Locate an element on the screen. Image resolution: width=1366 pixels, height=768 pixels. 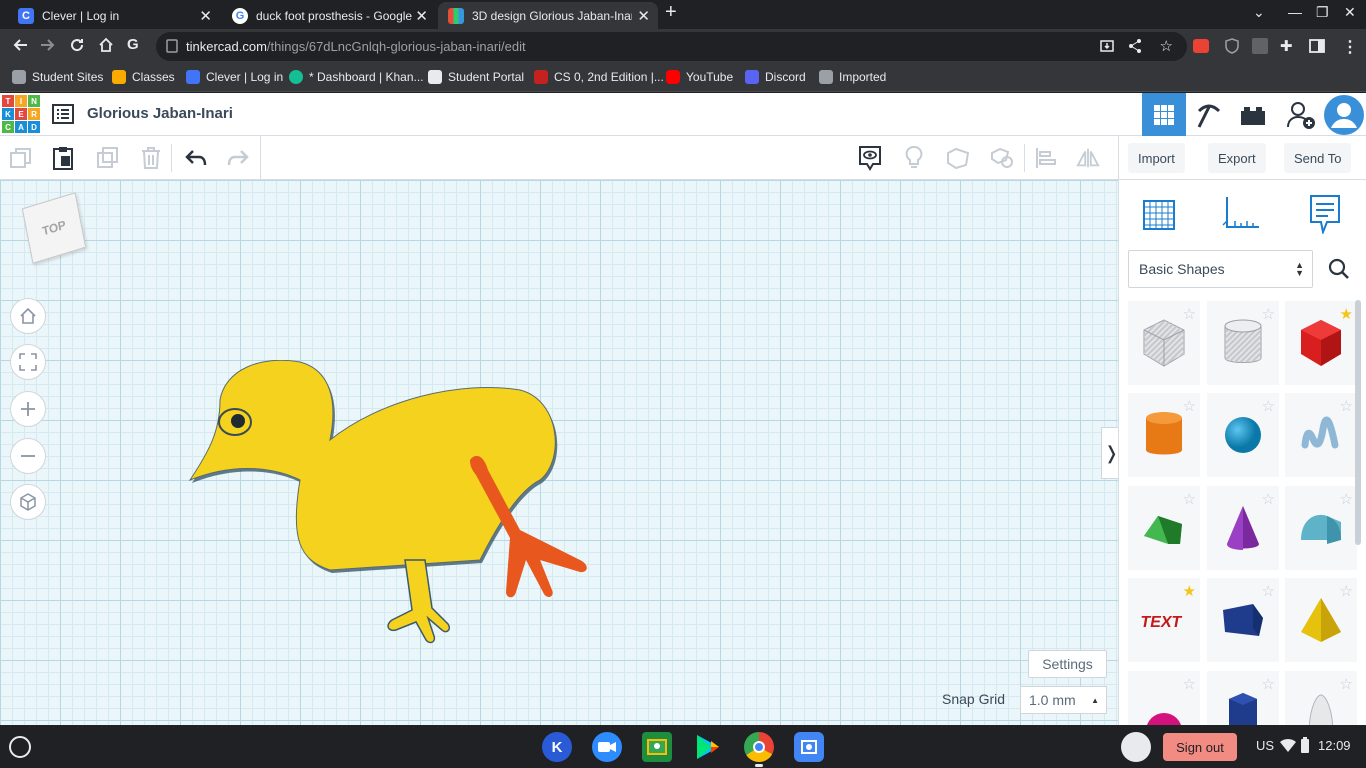
classroom-app-icon is located at coordinates (657, 747).